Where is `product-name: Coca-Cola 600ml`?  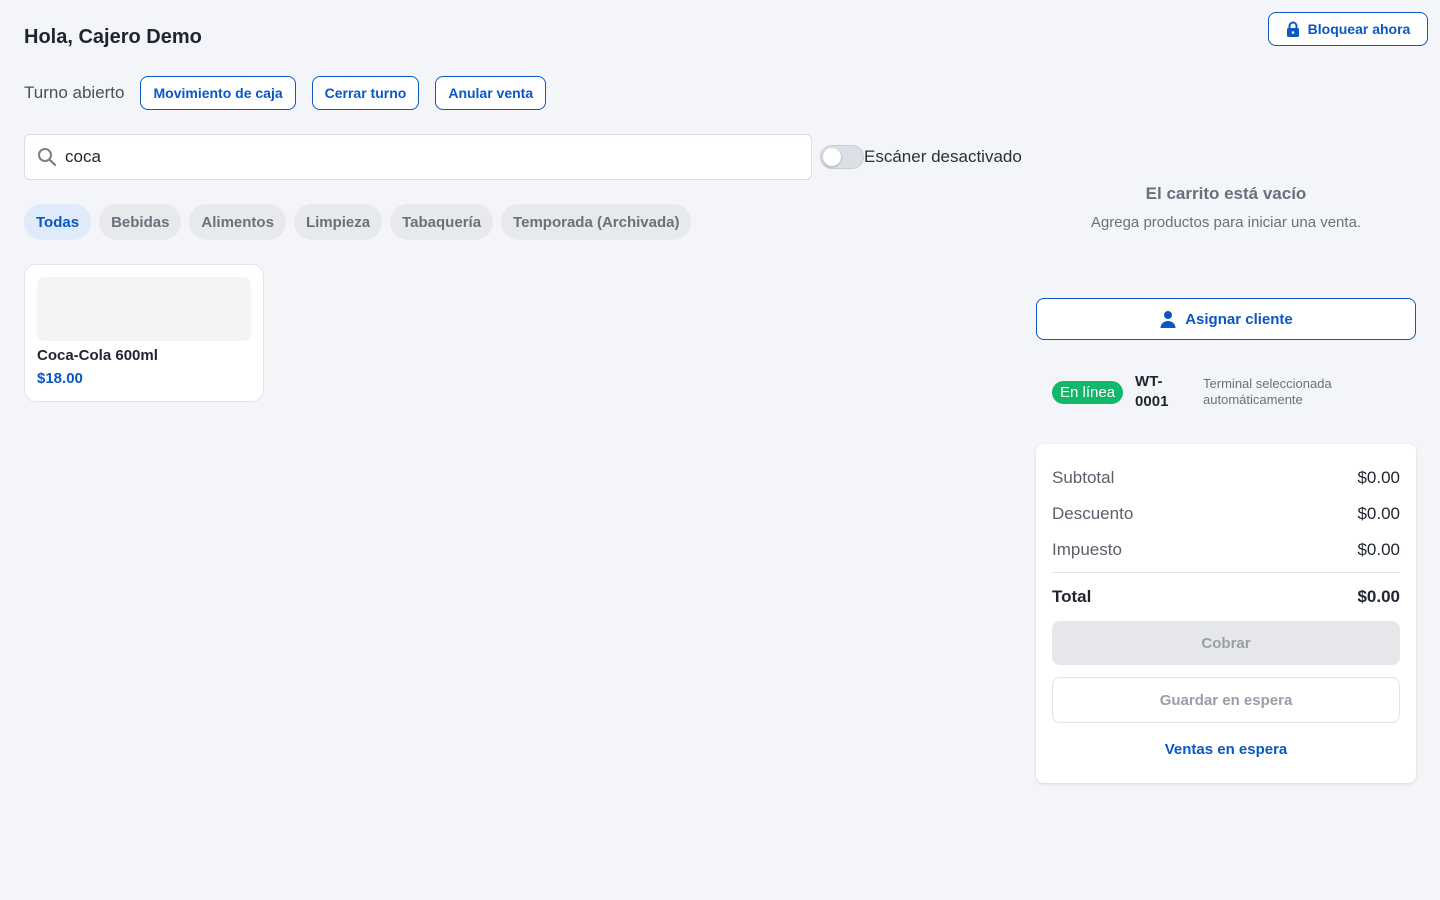
product-name: Coca-Cola 600ml is located at coordinates (97, 355).